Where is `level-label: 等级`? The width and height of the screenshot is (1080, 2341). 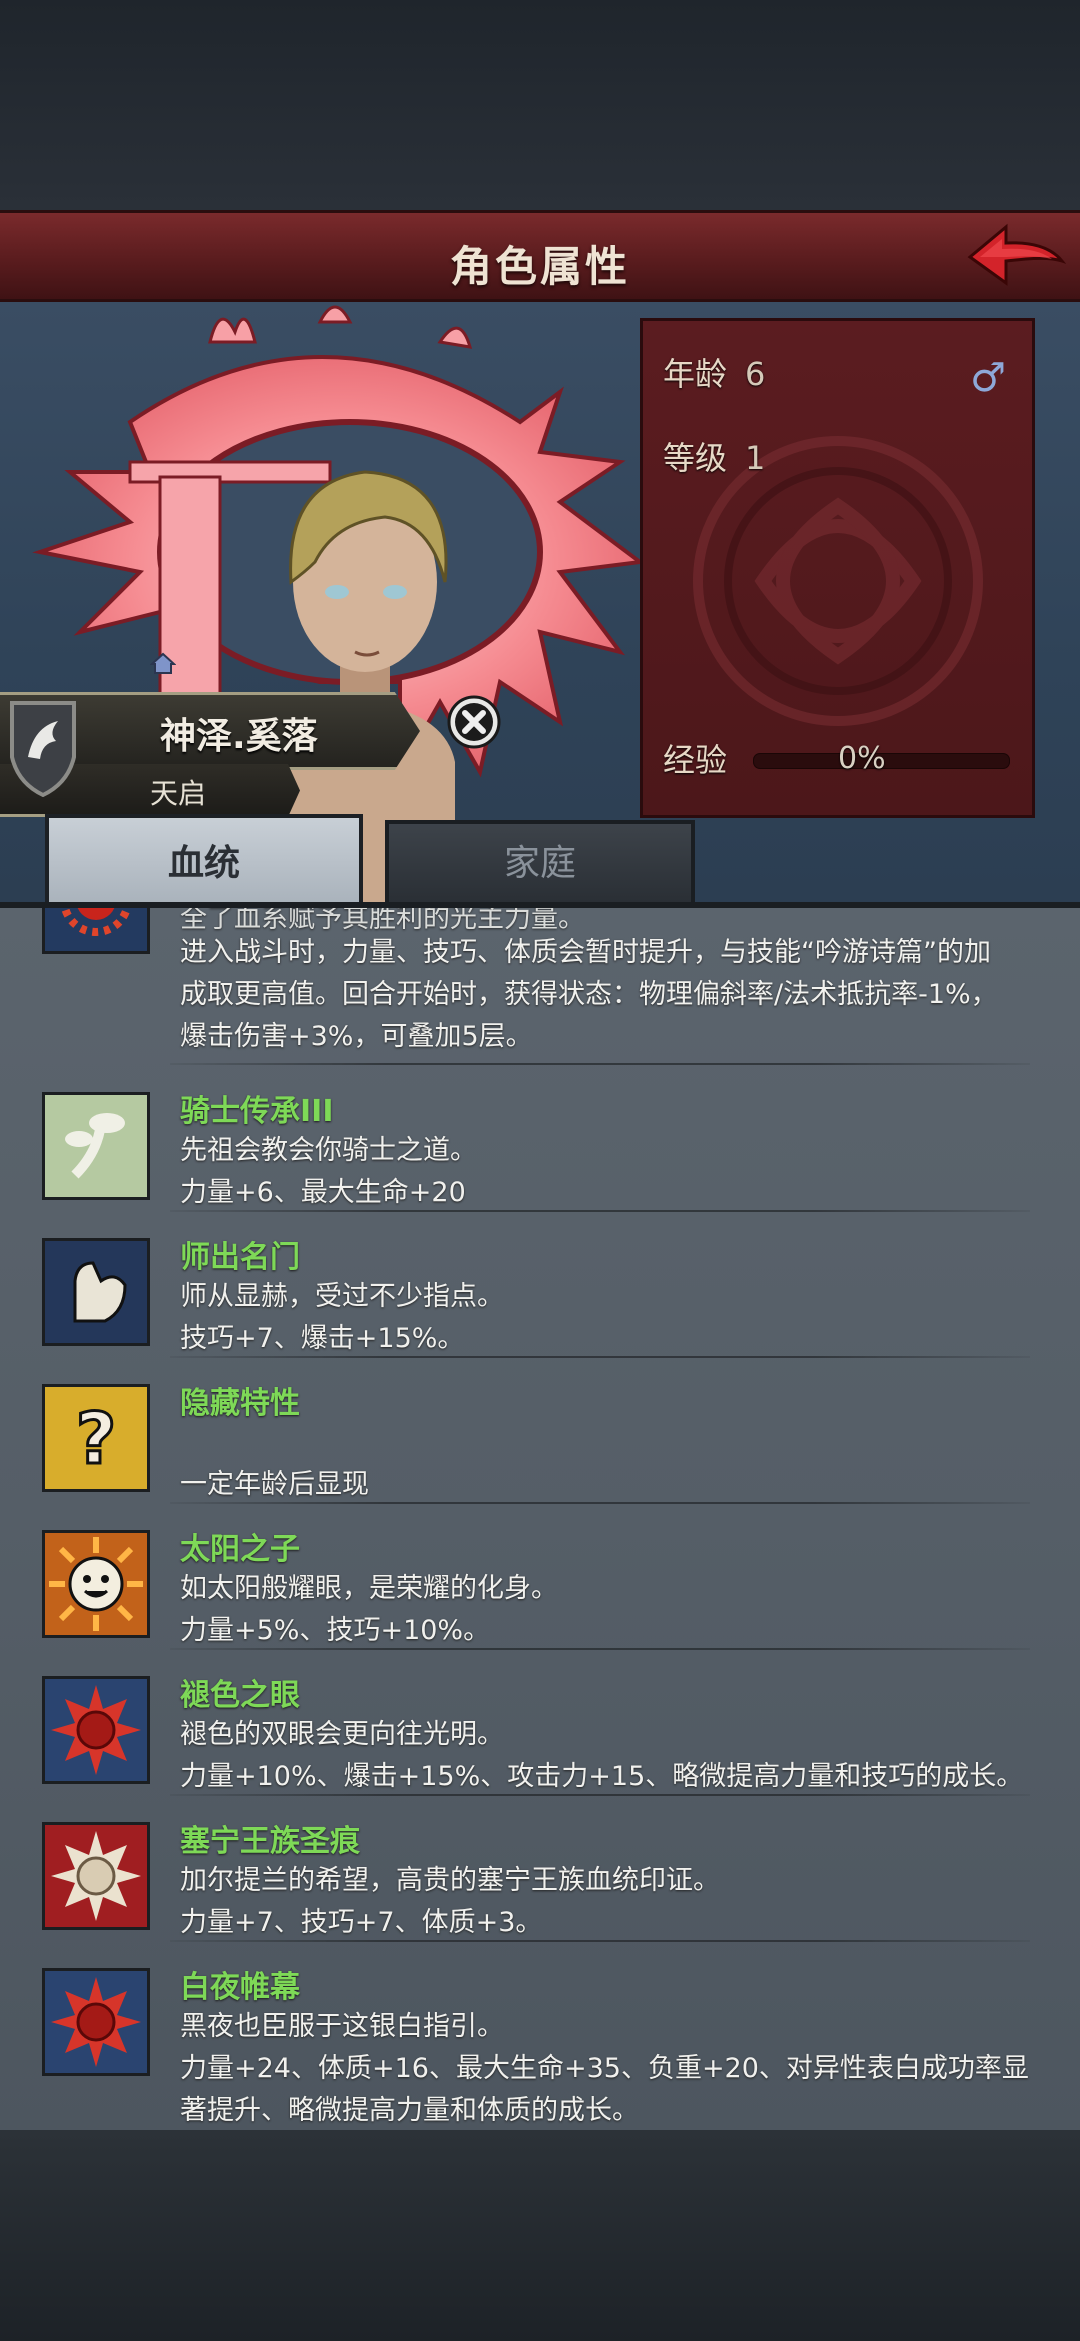 level-label: 等级 is located at coordinates (695, 458).